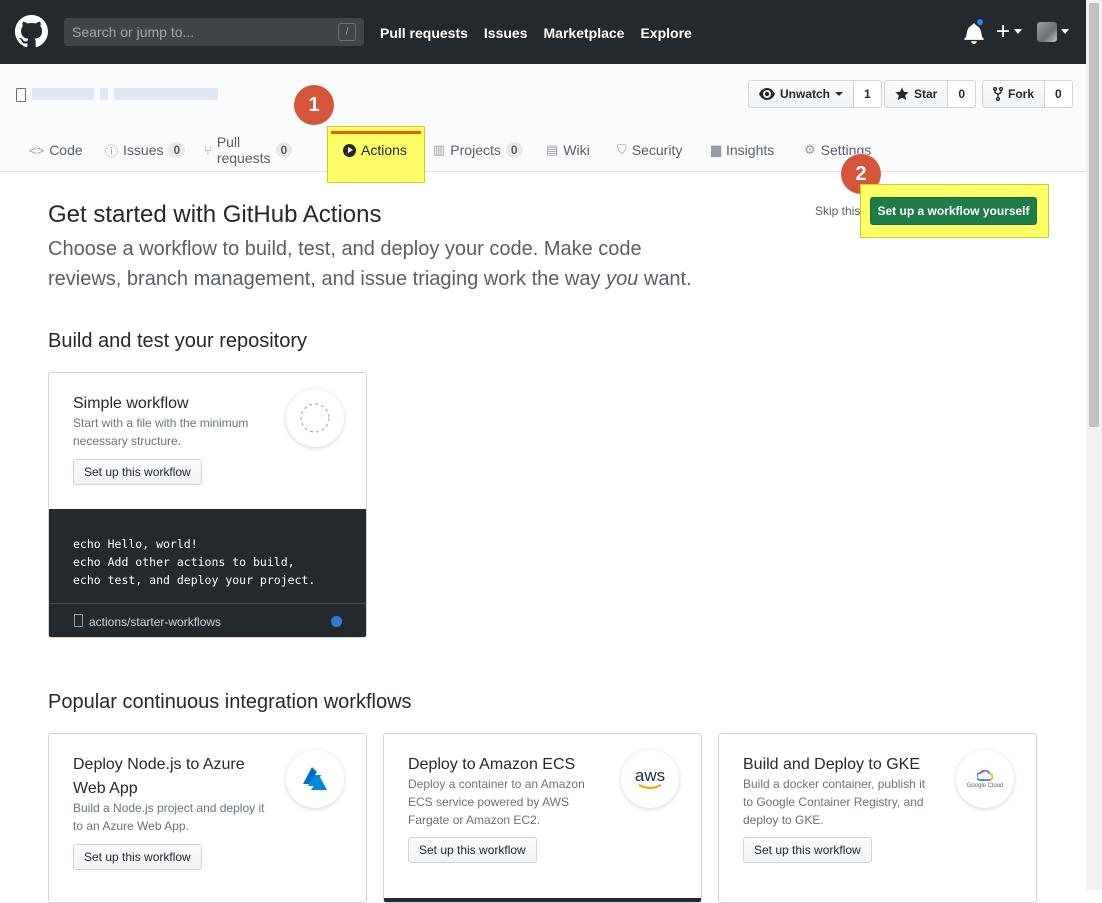 The height and width of the screenshot is (903, 1102). I want to click on code-icon: <>, so click(37, 150).